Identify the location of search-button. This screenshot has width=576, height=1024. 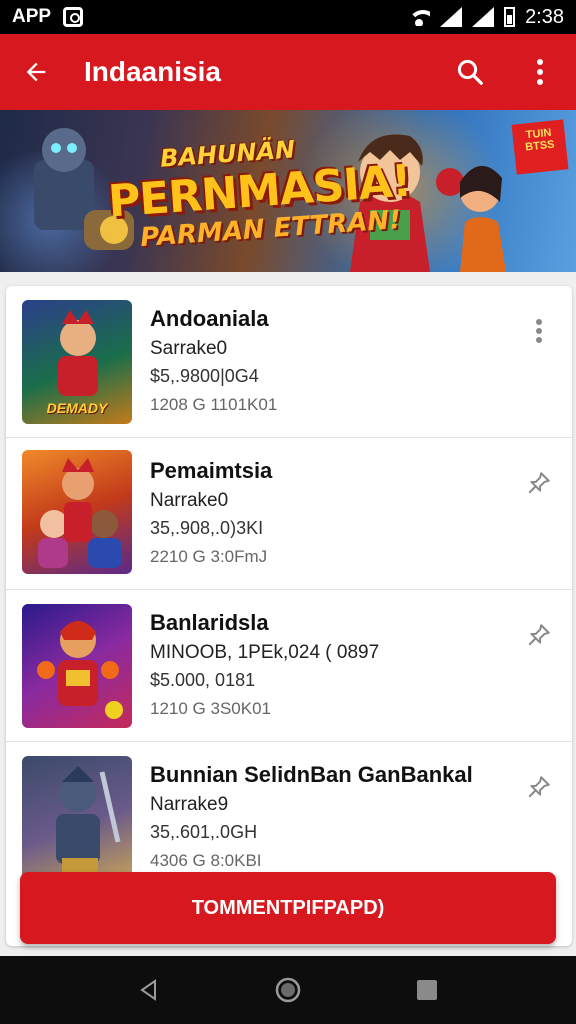
(470, 72).